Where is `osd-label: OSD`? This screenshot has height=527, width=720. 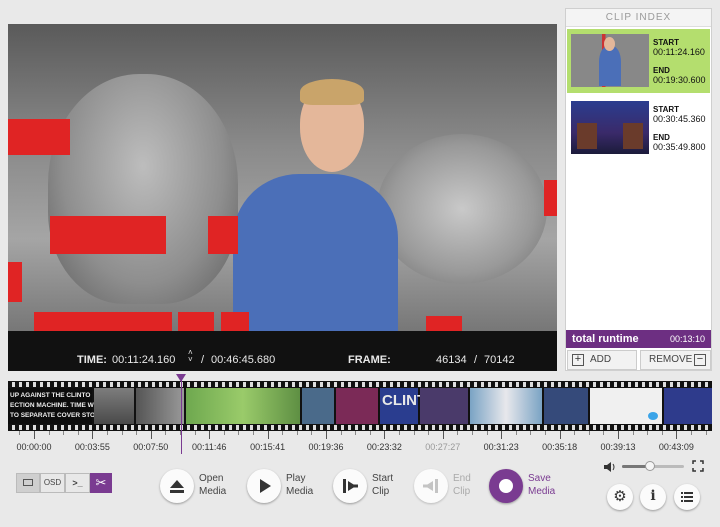 osd-label: OSD is located at coordinates (52, 482).